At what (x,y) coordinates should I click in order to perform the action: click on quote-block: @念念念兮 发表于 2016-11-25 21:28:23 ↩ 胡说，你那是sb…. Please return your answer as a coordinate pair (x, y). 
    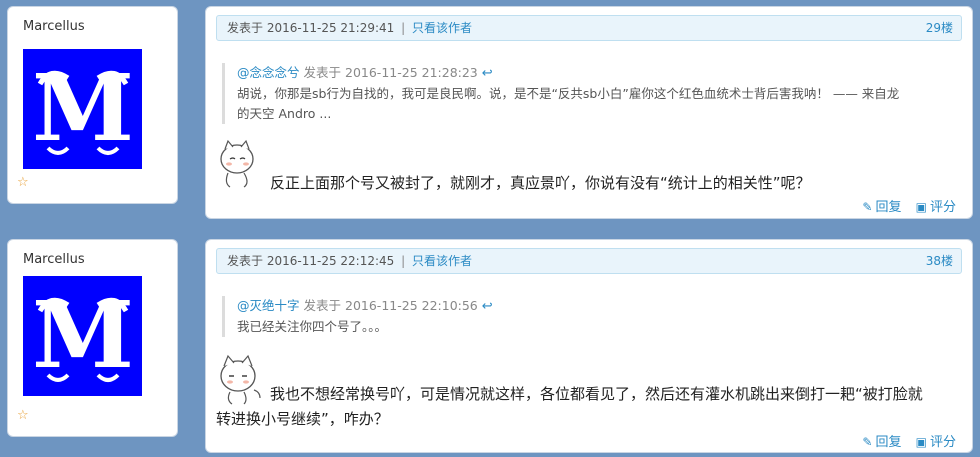
    Looking at the image, I should click on (582, 93).